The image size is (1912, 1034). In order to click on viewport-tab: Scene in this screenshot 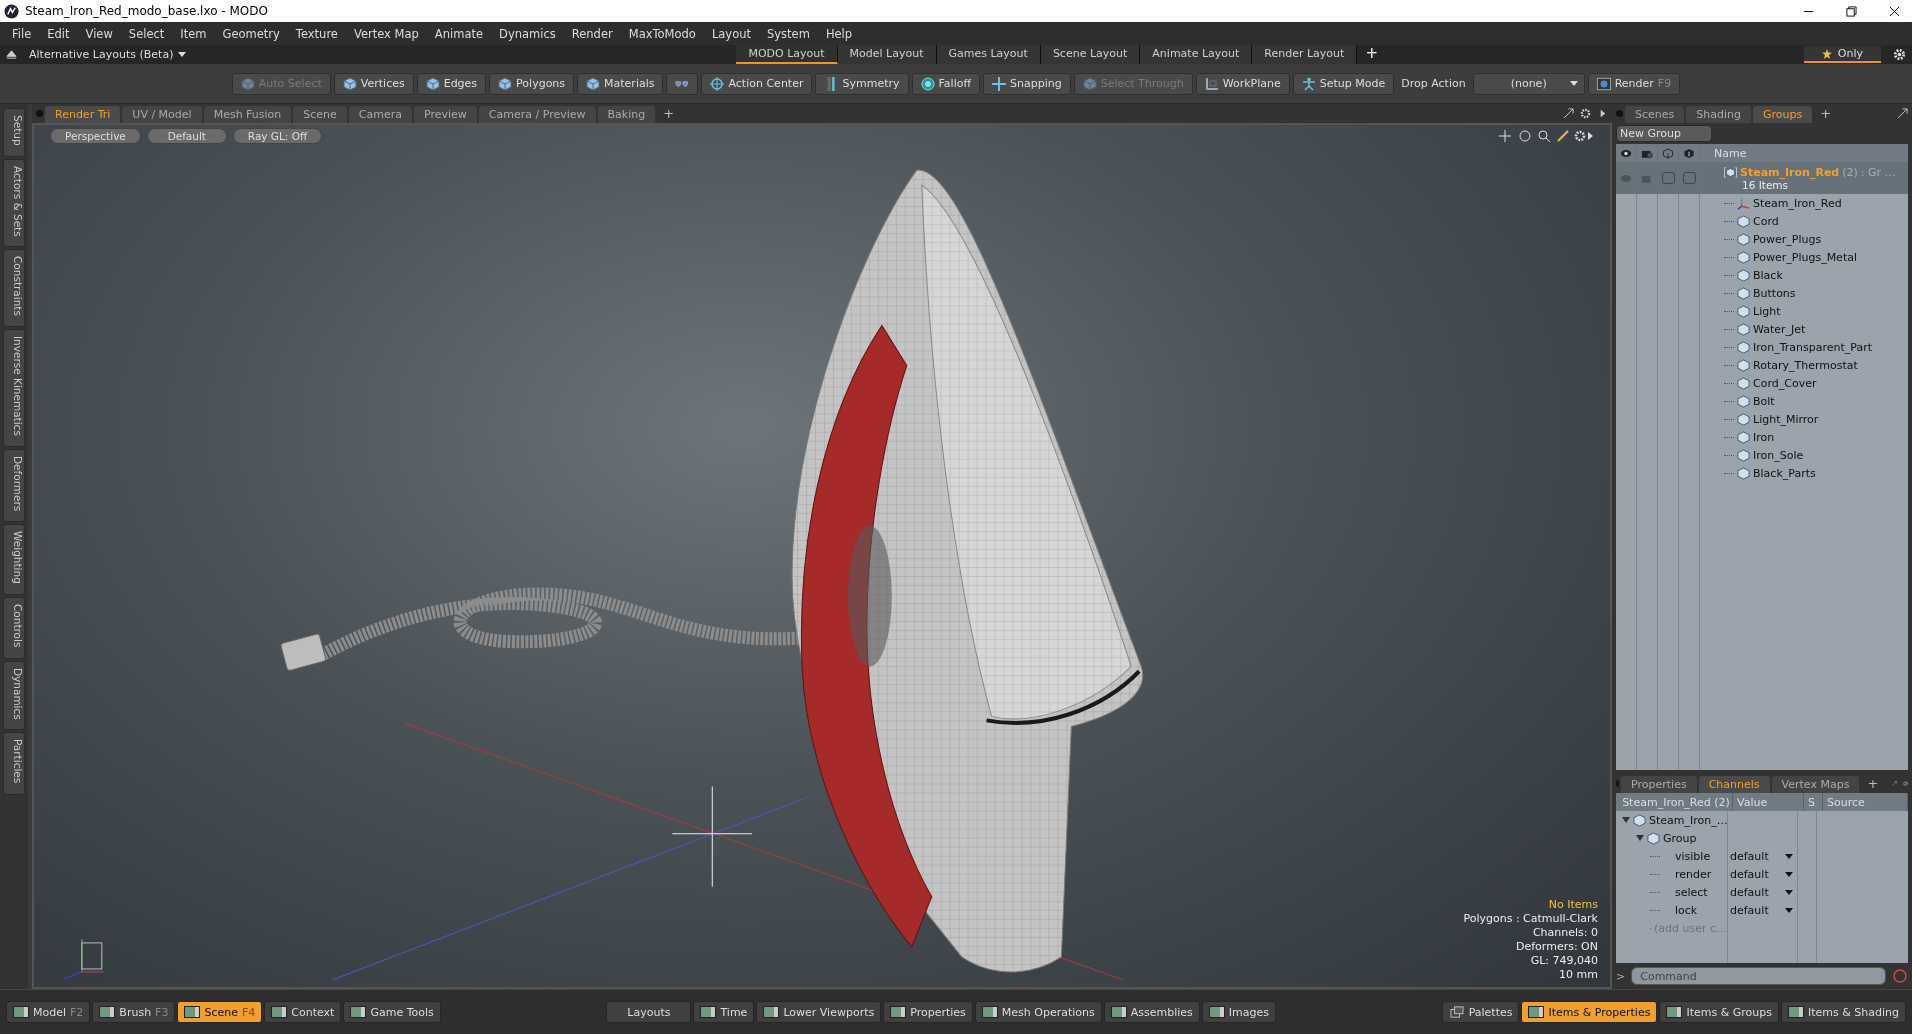, I will do `click(320, 114)`.